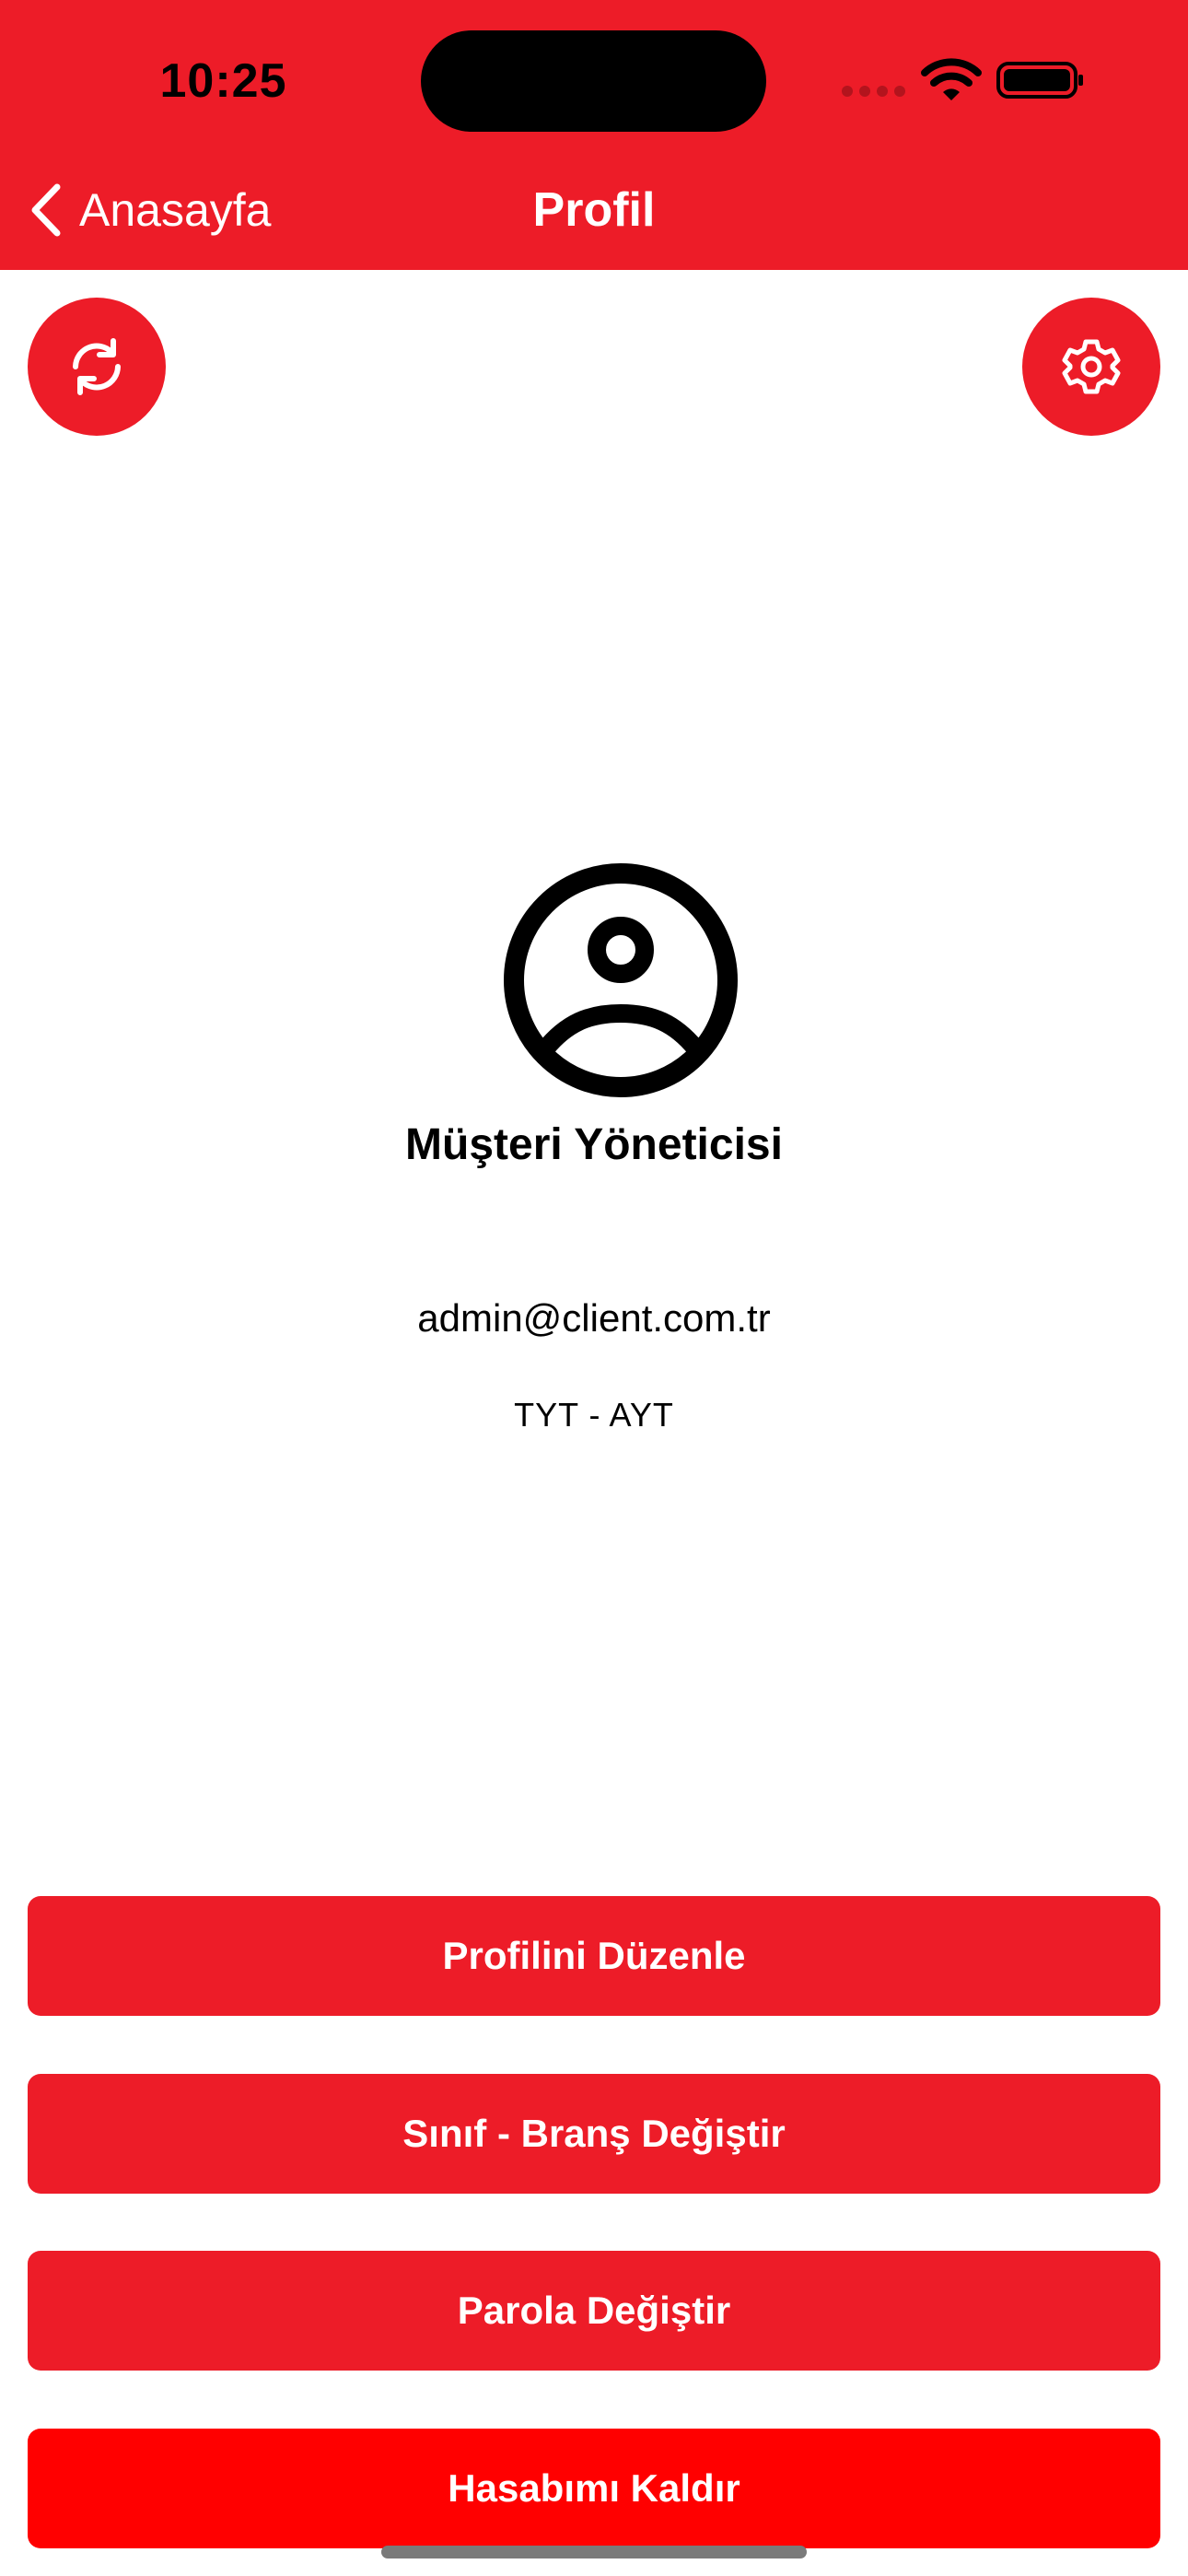 This screenshot has width=1188, height=2576. I want to click on refresh-button, so click(97, 367).